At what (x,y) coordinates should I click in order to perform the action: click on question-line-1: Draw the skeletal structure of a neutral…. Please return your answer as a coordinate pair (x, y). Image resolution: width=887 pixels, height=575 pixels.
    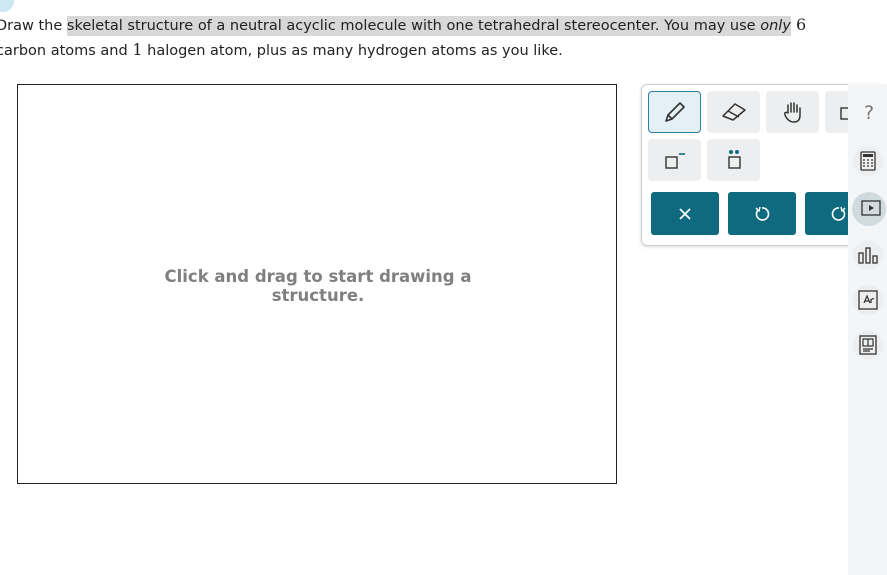
    Looking at the image, I should click on (403, 25).